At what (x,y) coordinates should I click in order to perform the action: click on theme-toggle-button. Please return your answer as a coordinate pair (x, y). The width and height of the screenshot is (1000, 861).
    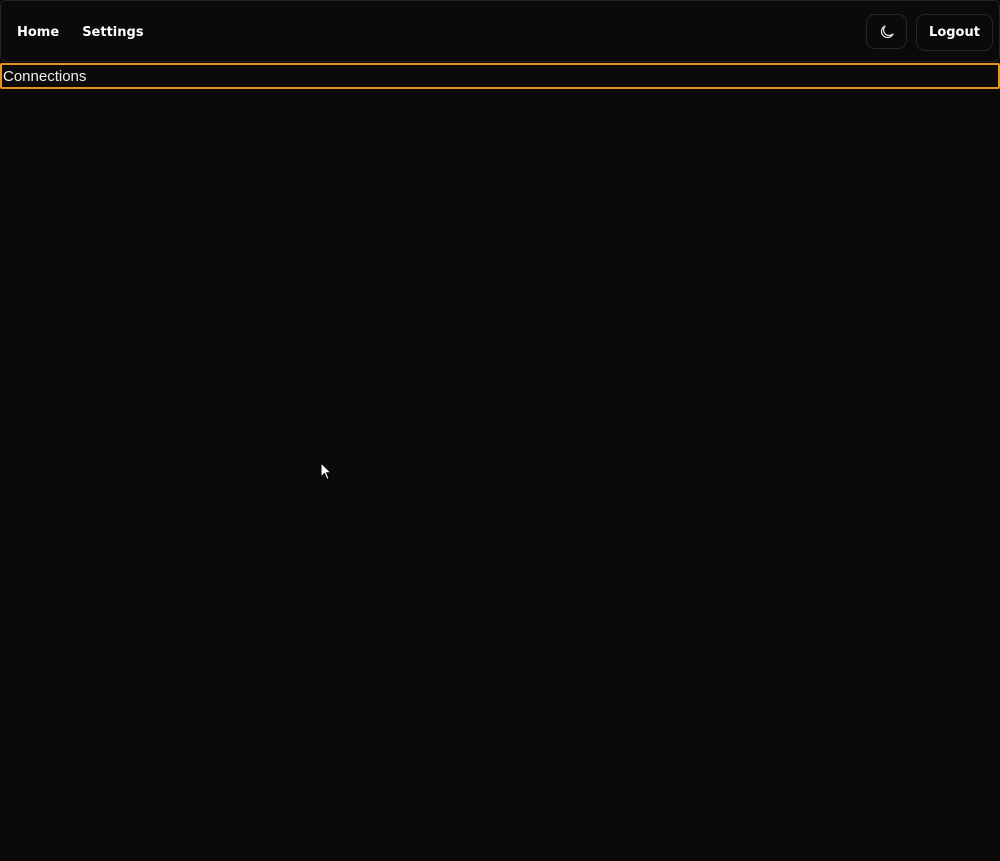
    Looking at the image, I should click on (886, 31).